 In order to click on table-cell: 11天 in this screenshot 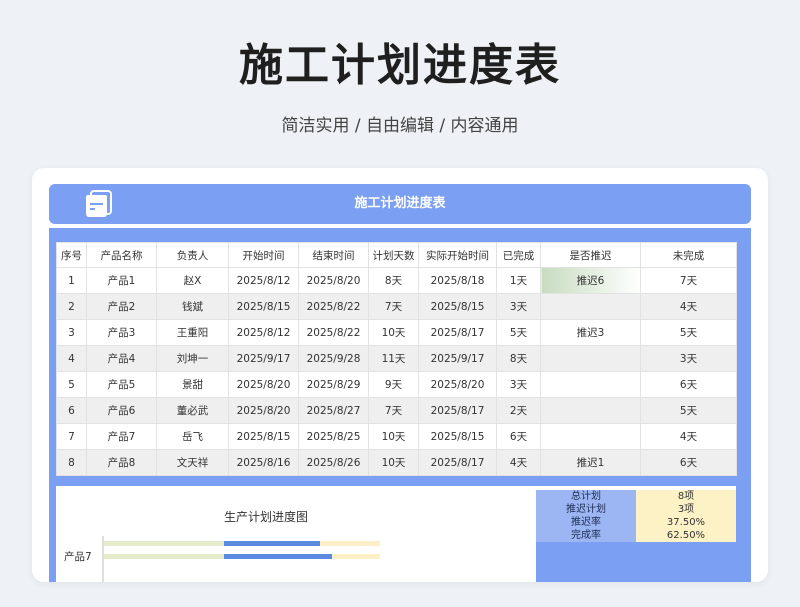, I will do `click(393, 358)`.